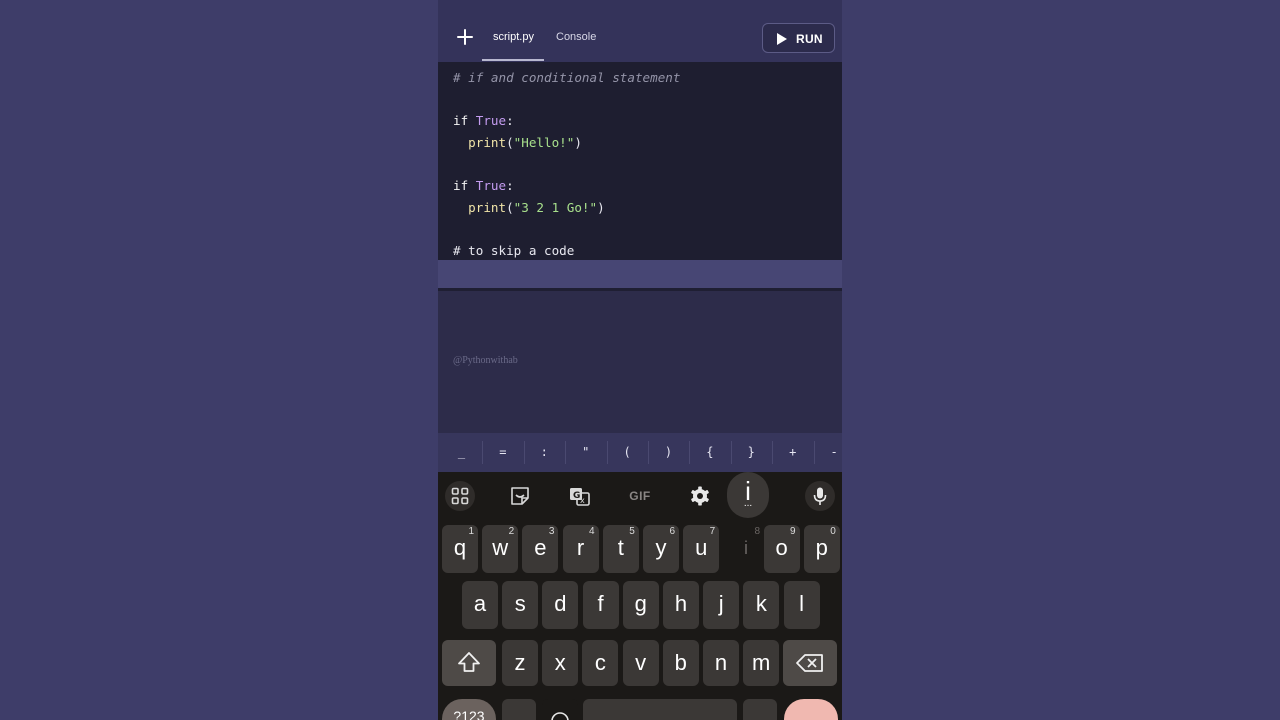 This screenshot has height=720, width=1280. Describe the element at coordinates (465, 37) in the screenshot. I see `add-file-button` at that location.